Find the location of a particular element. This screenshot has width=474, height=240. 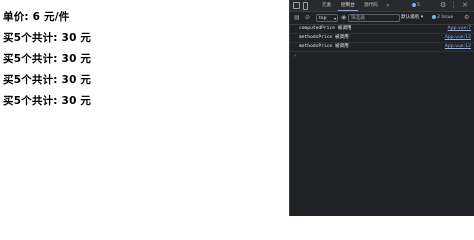

log-levels-dropdown: 默认级别 ▾ is located at coordinates (412, 18).